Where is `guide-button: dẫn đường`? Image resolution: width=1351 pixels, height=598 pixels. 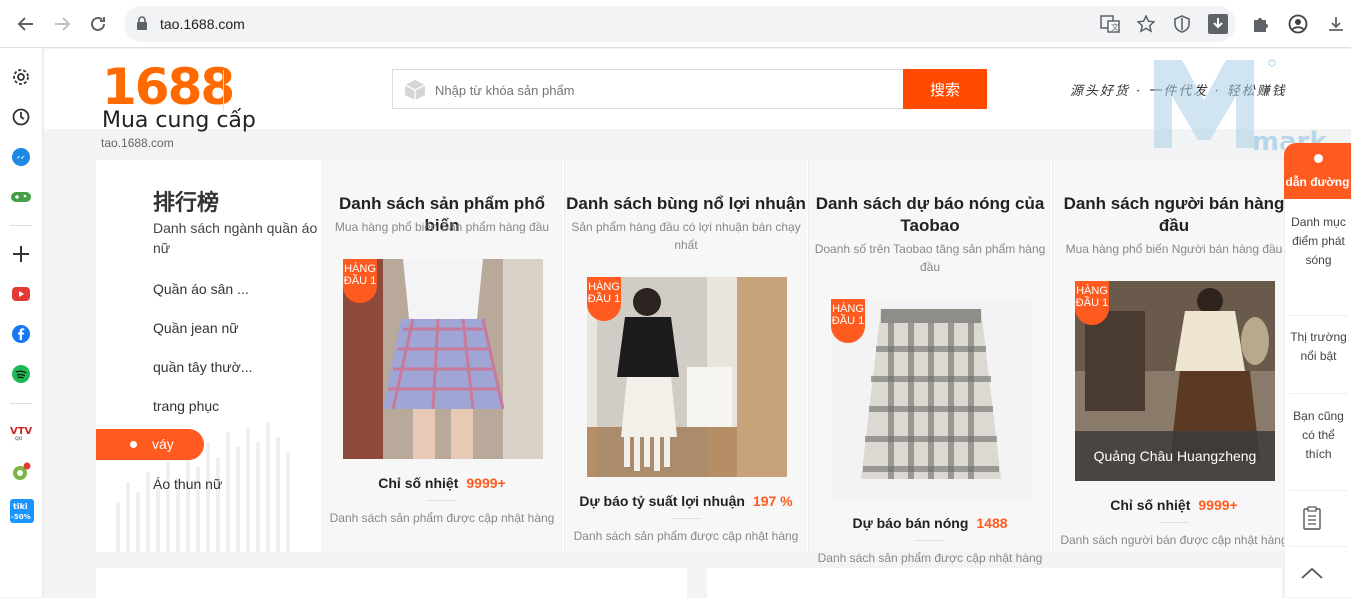 guide-button: dẫn đường is located at coordinates (1317, 171).